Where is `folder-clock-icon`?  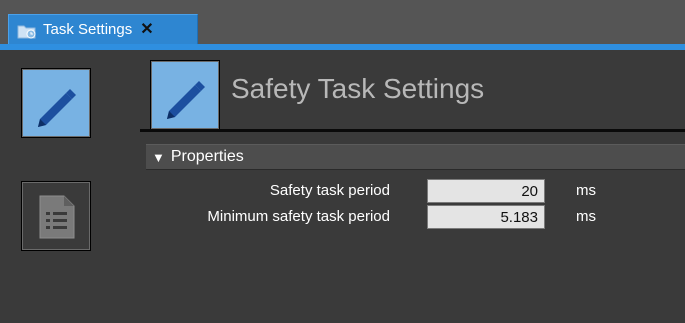
folder-clock-icon is located at coordinates (27, 30).